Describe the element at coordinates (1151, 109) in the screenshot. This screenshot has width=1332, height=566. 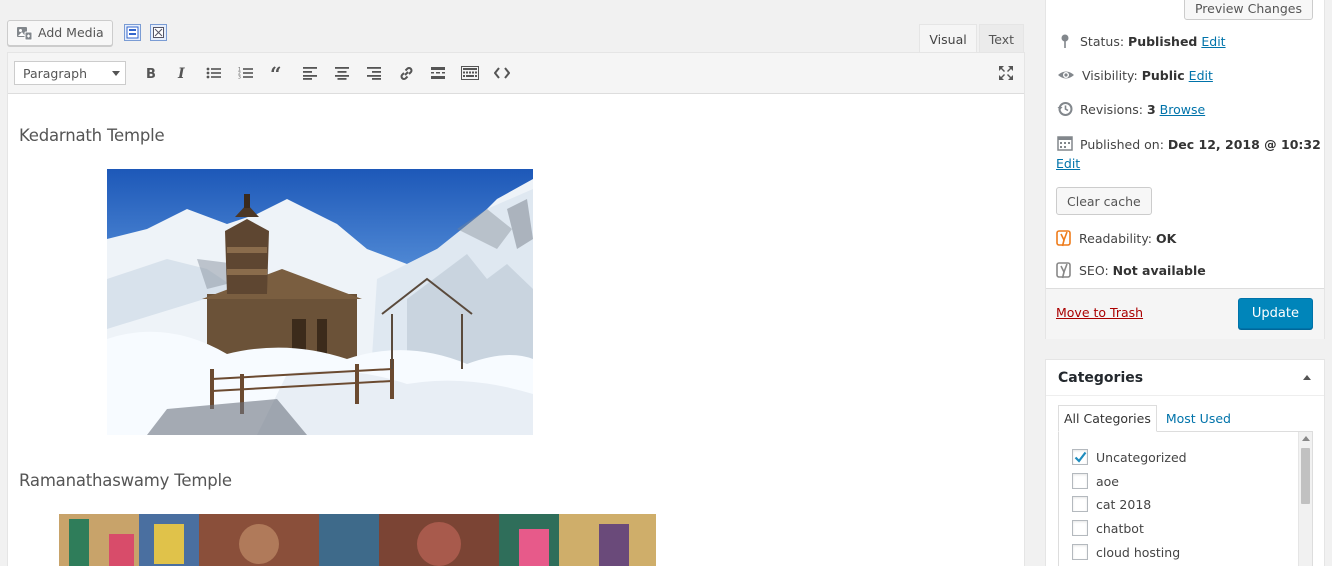
I see `revisions-count: 3` at that location.